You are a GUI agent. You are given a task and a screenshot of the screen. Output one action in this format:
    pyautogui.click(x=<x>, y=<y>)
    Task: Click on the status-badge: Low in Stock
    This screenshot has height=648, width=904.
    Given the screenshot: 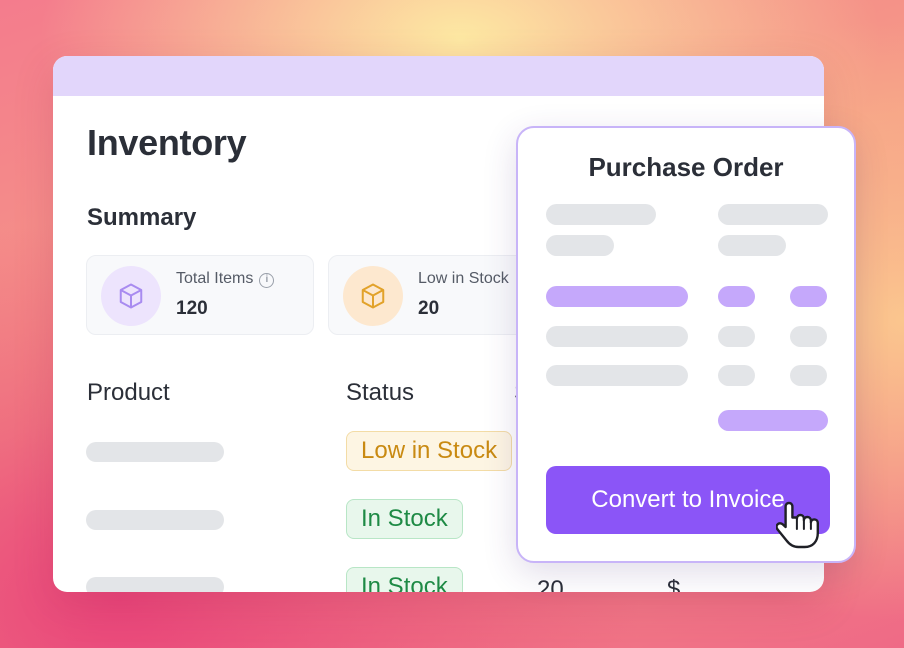 What is the action you would take?
    pyautogui.click(x=429, y=451)
    